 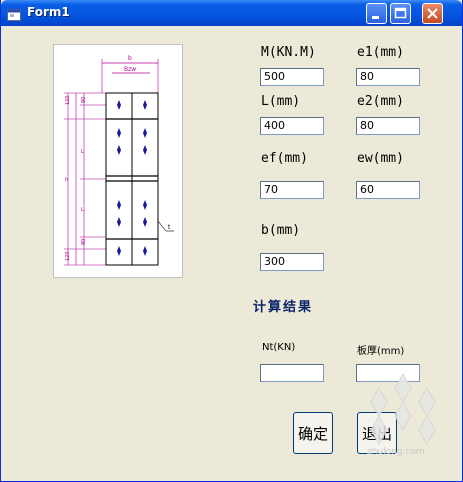 What do you see at coordinates (375, 17) in the screenshot?
I see `minimize-icon` at bounding box center [375, 17].